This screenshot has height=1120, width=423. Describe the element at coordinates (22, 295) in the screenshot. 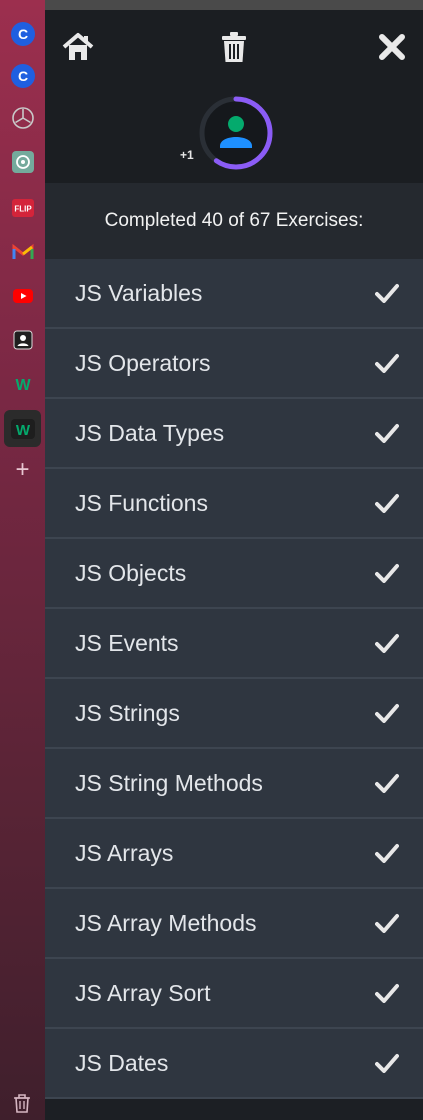

I see `youtube-icon` at that location.